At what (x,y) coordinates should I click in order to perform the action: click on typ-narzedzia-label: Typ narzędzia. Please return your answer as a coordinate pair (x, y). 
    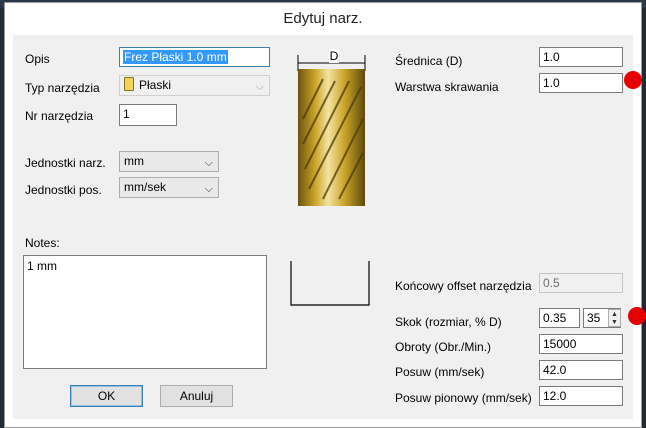
    Looking at the image, I should click on (62, 88).